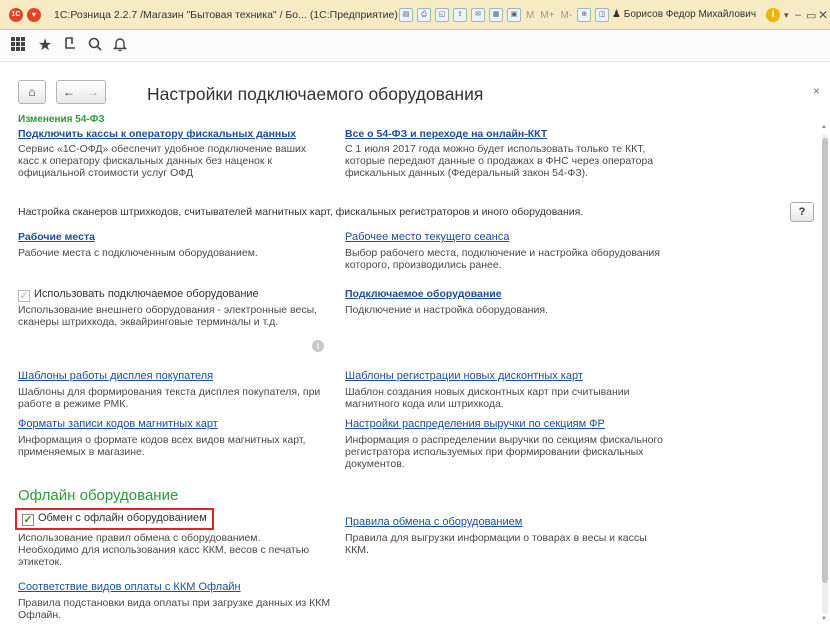 Image resolution: width=830 pixels, height=630 pixels. I want to click on use-equipment-label: Использовать подключаемое оборудование, so click(146, 294).